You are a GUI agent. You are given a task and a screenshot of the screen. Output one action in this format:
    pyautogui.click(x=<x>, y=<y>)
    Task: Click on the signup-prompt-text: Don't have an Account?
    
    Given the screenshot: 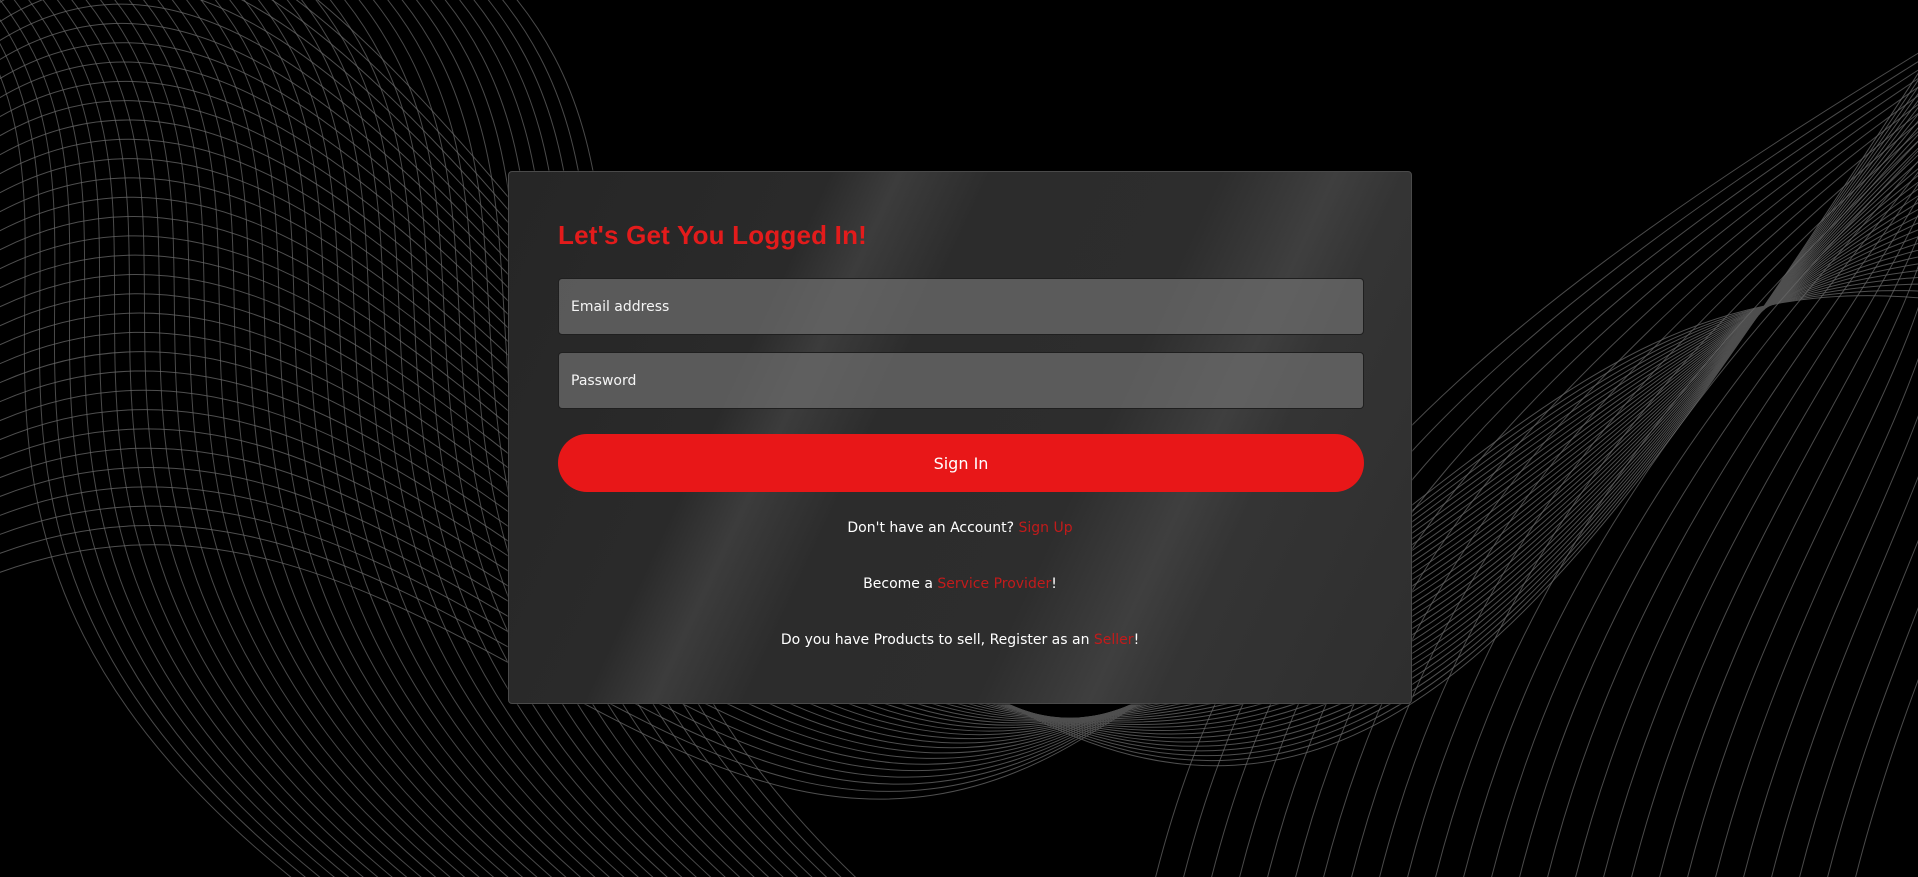 What is the action you would take?
    pyautogui.click(x=933, y=528)
    